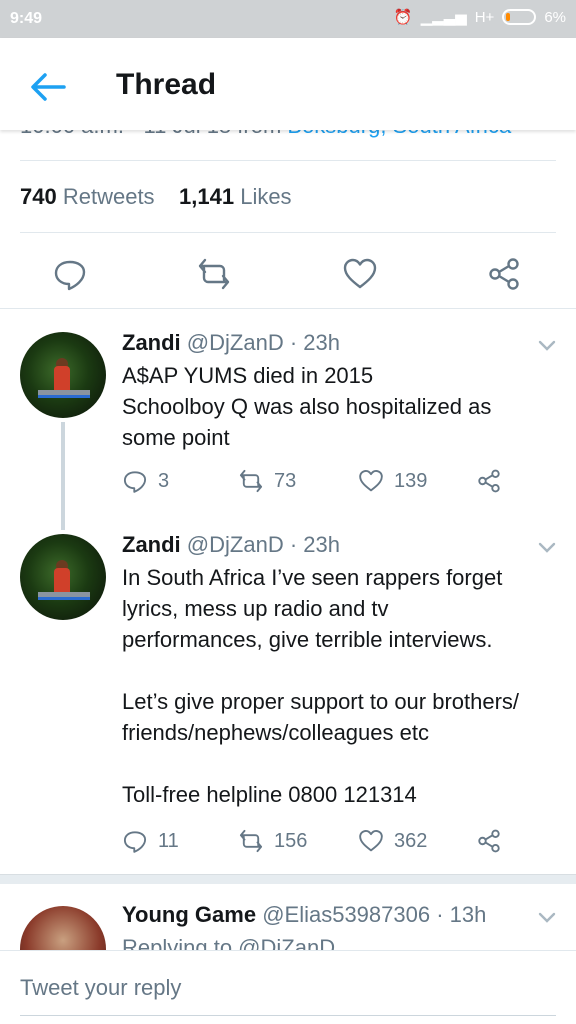 Image resolution: width=576 pixels, height=1024 pixels. What do you see at coordinates (288, 1015) in the screenshot?
I see `input-underline` at bounding box center [288, 1015].